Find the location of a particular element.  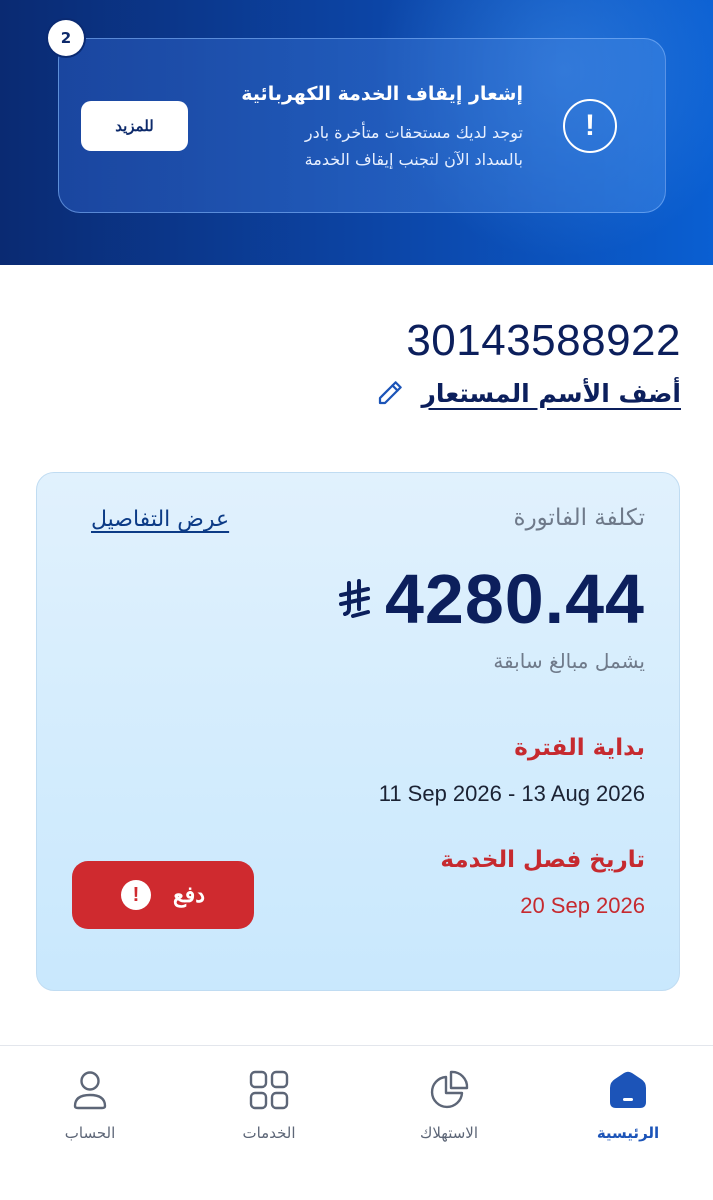

nav-item-services: الخدمات is located at coordinates (269, 1105).